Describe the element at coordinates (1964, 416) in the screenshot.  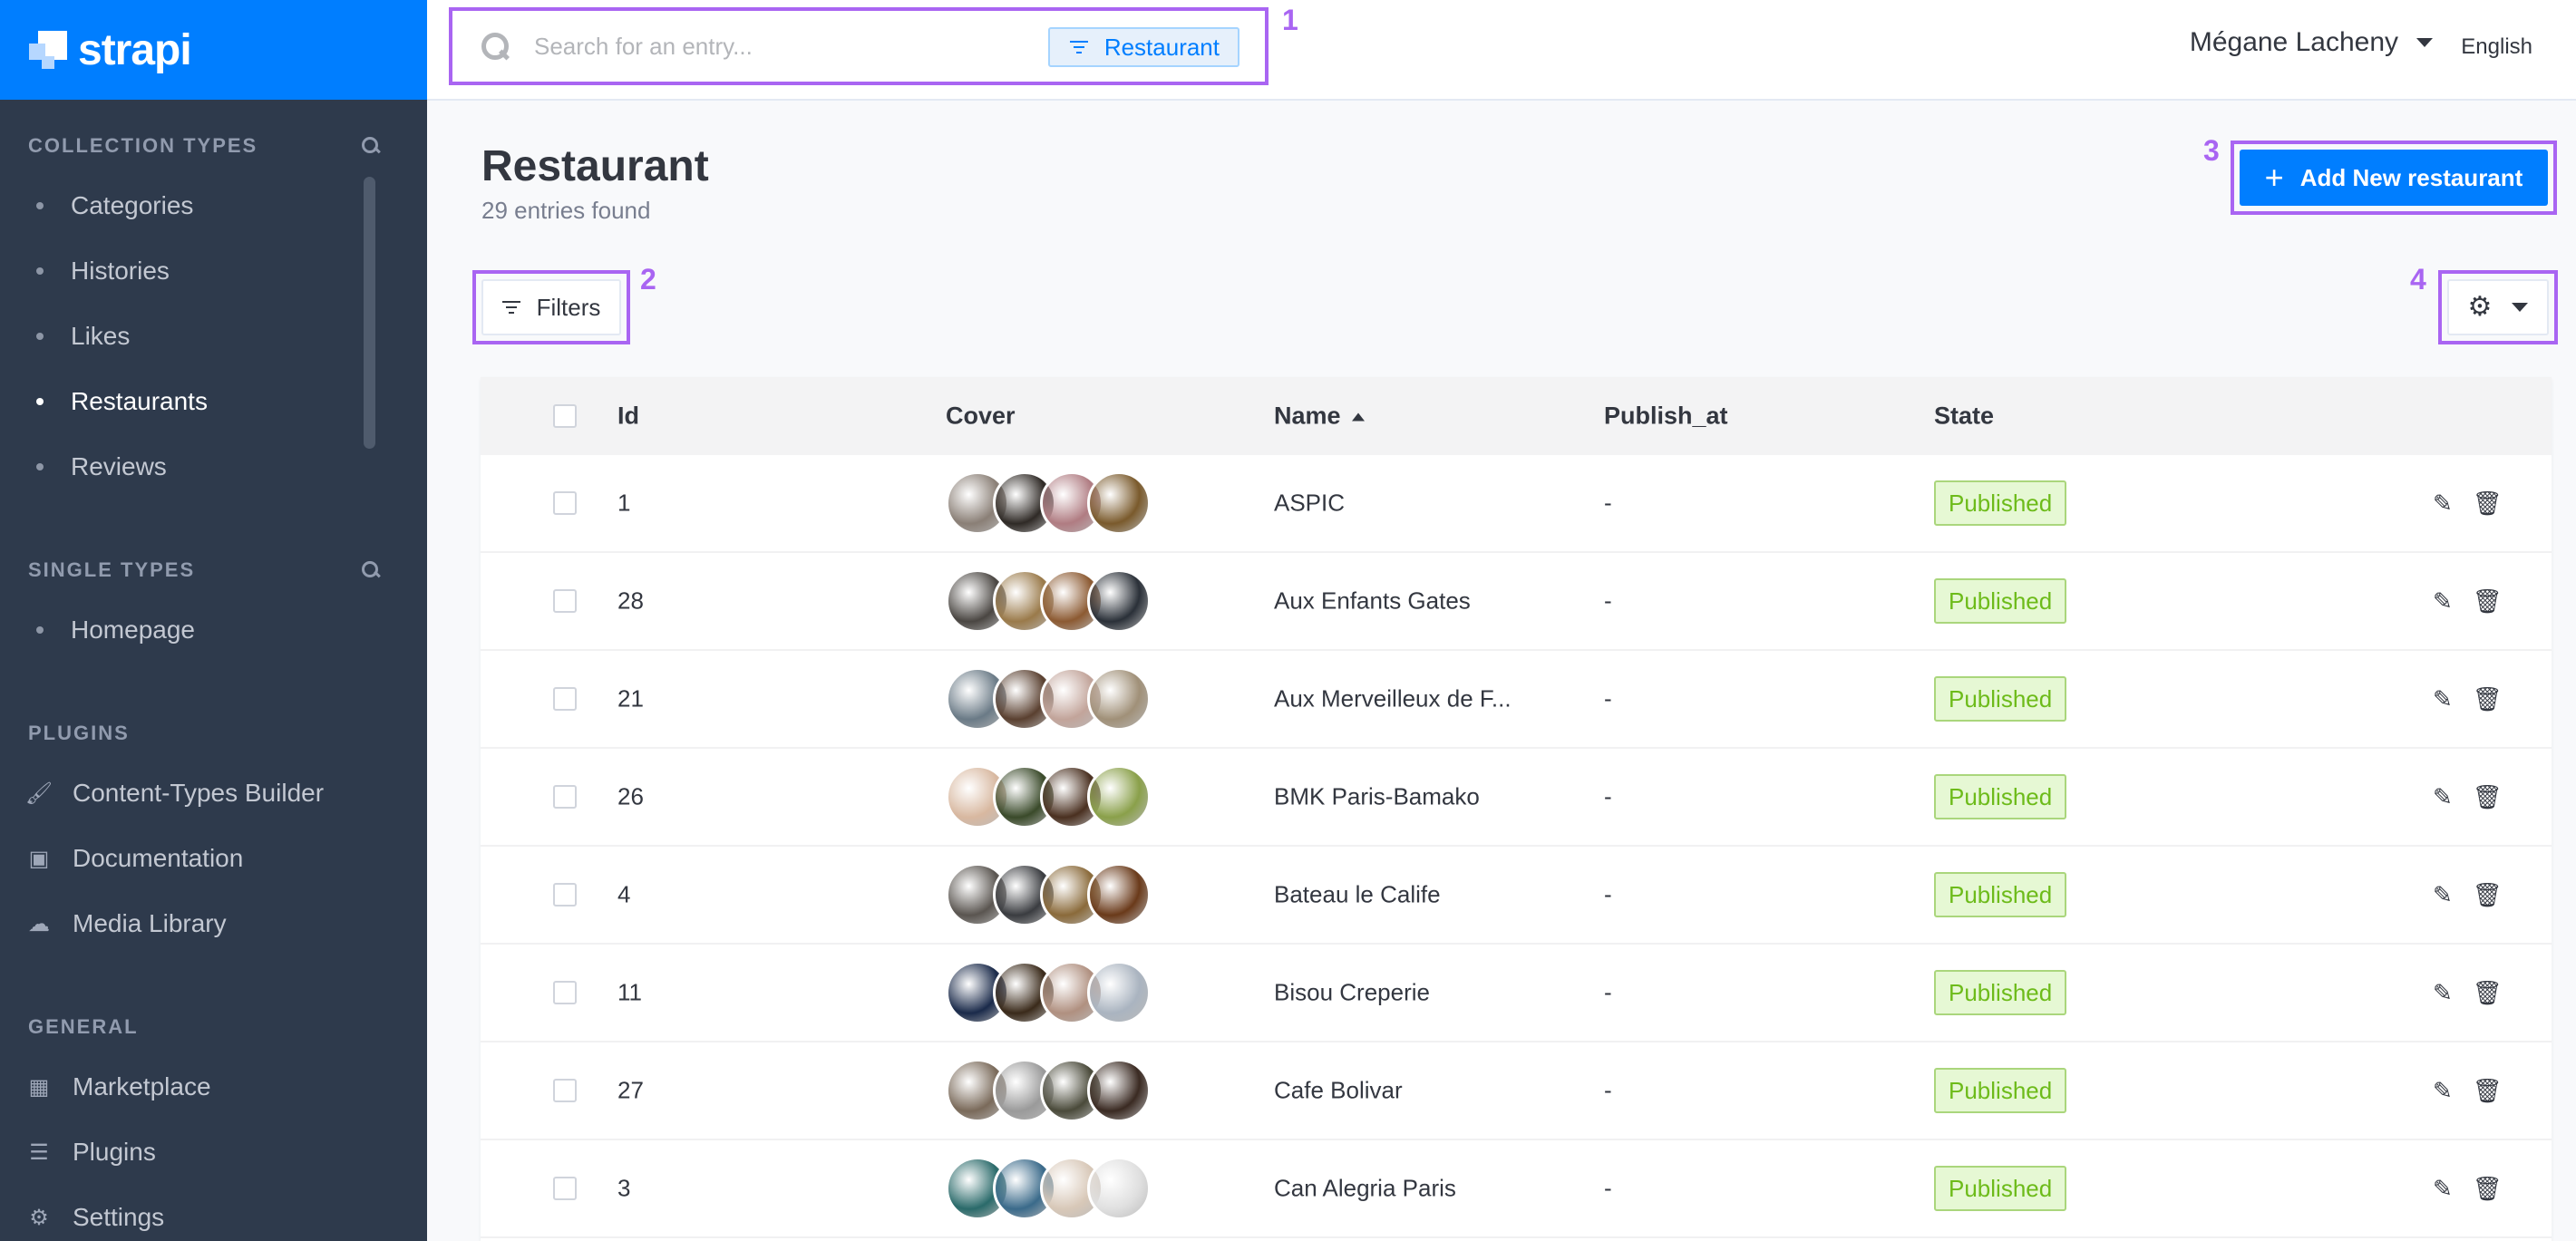
I see `column-header-state: State` at that location.